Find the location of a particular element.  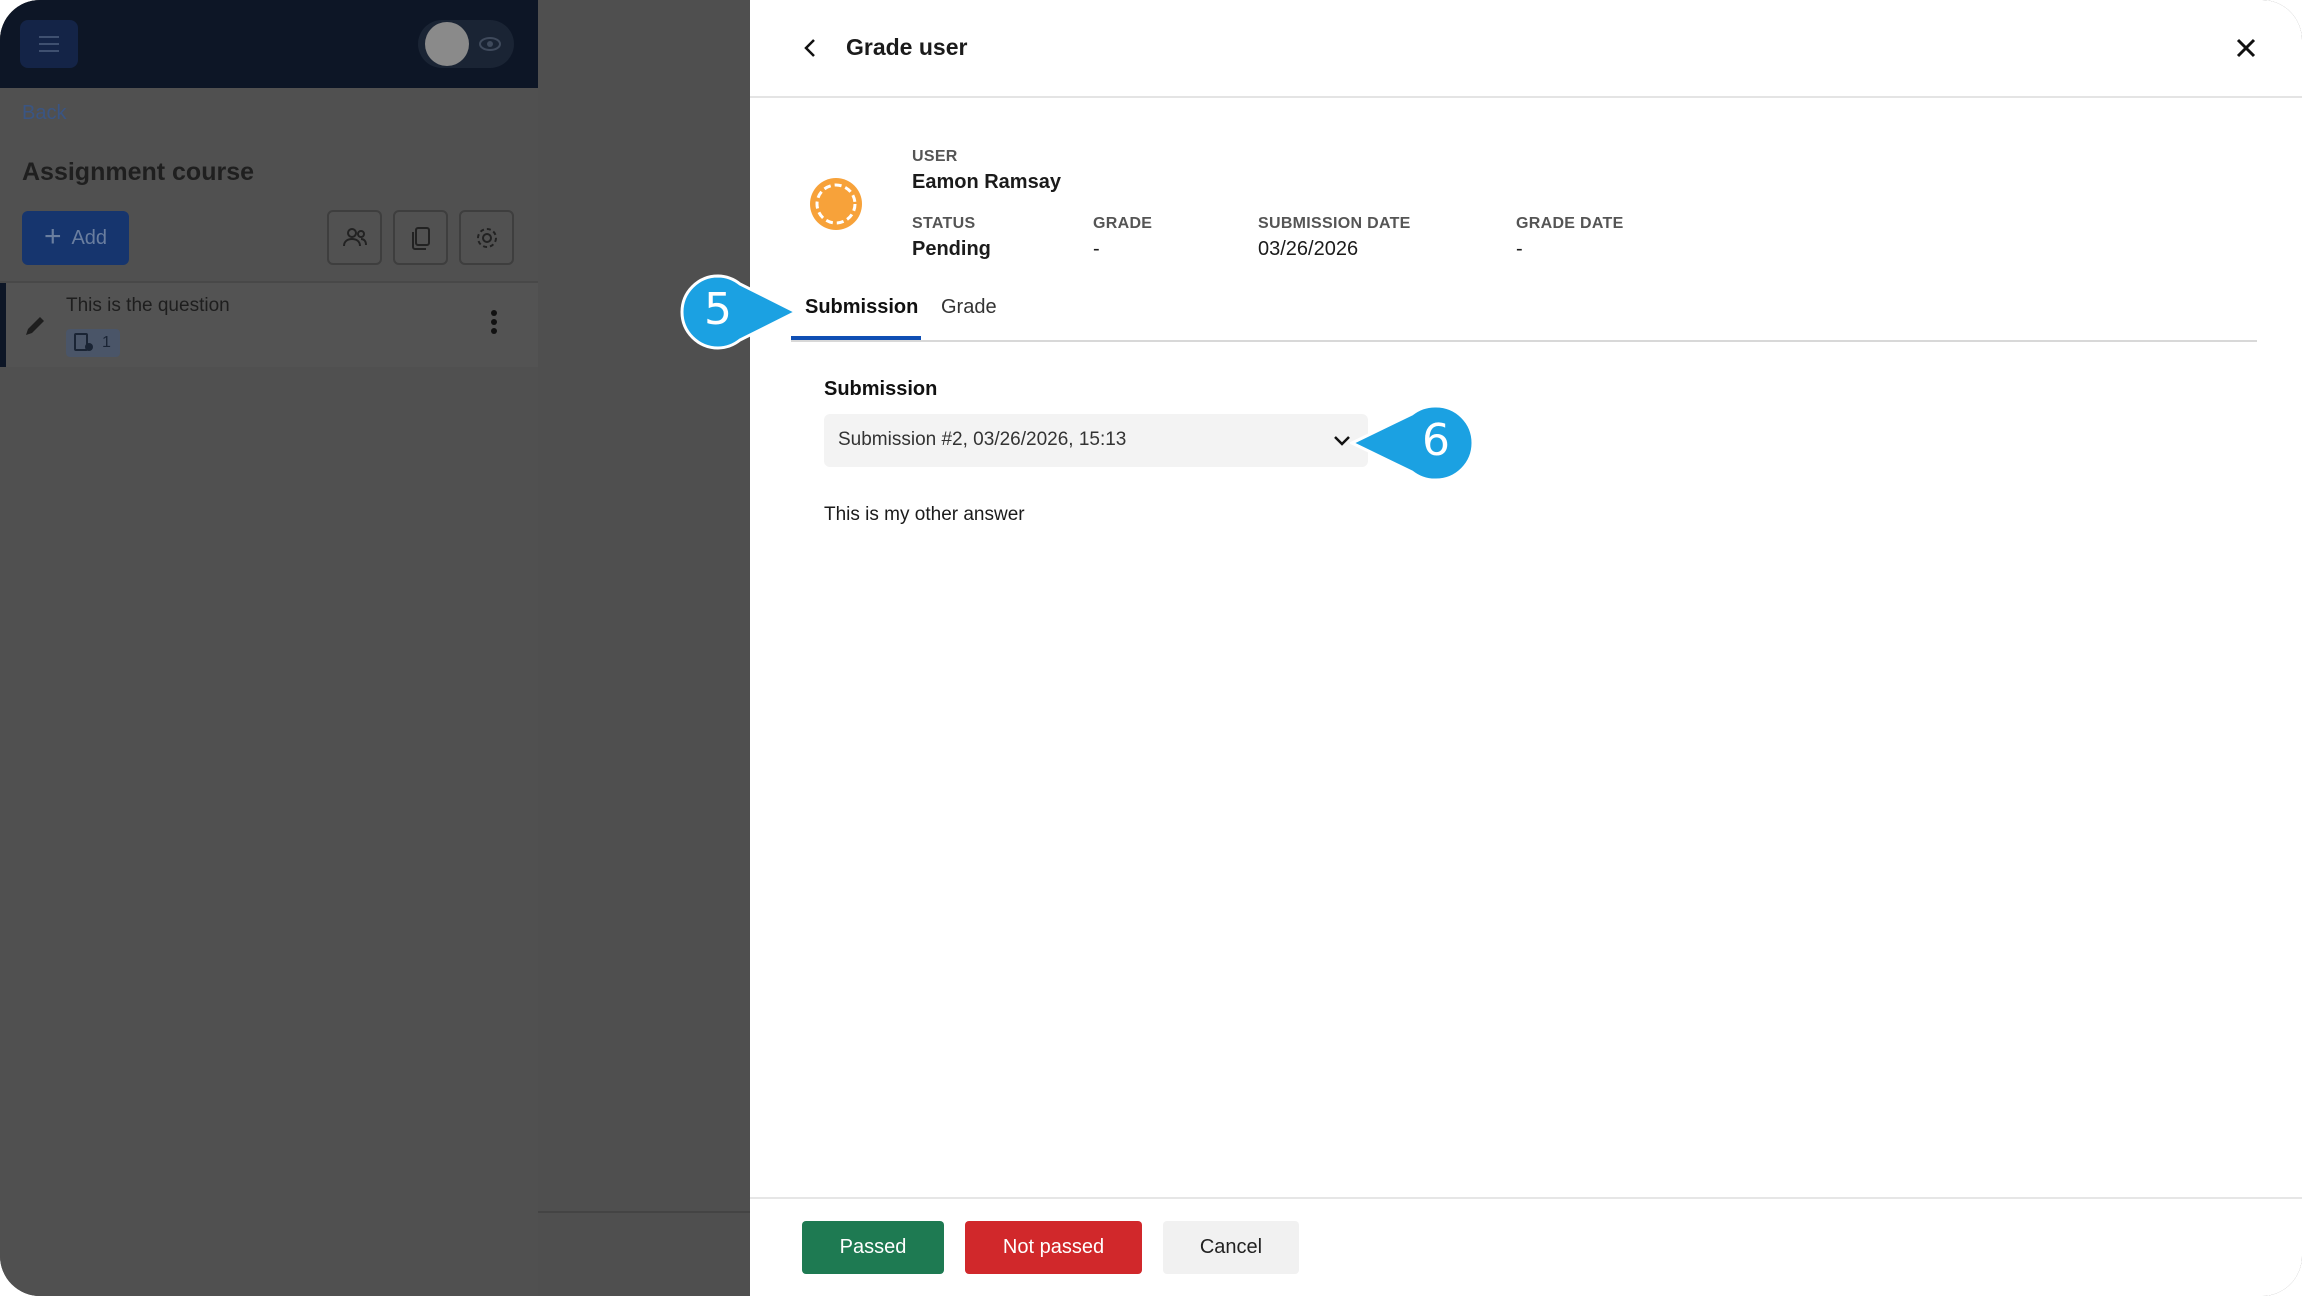

eye-icon is located at coordinates (490, 44).